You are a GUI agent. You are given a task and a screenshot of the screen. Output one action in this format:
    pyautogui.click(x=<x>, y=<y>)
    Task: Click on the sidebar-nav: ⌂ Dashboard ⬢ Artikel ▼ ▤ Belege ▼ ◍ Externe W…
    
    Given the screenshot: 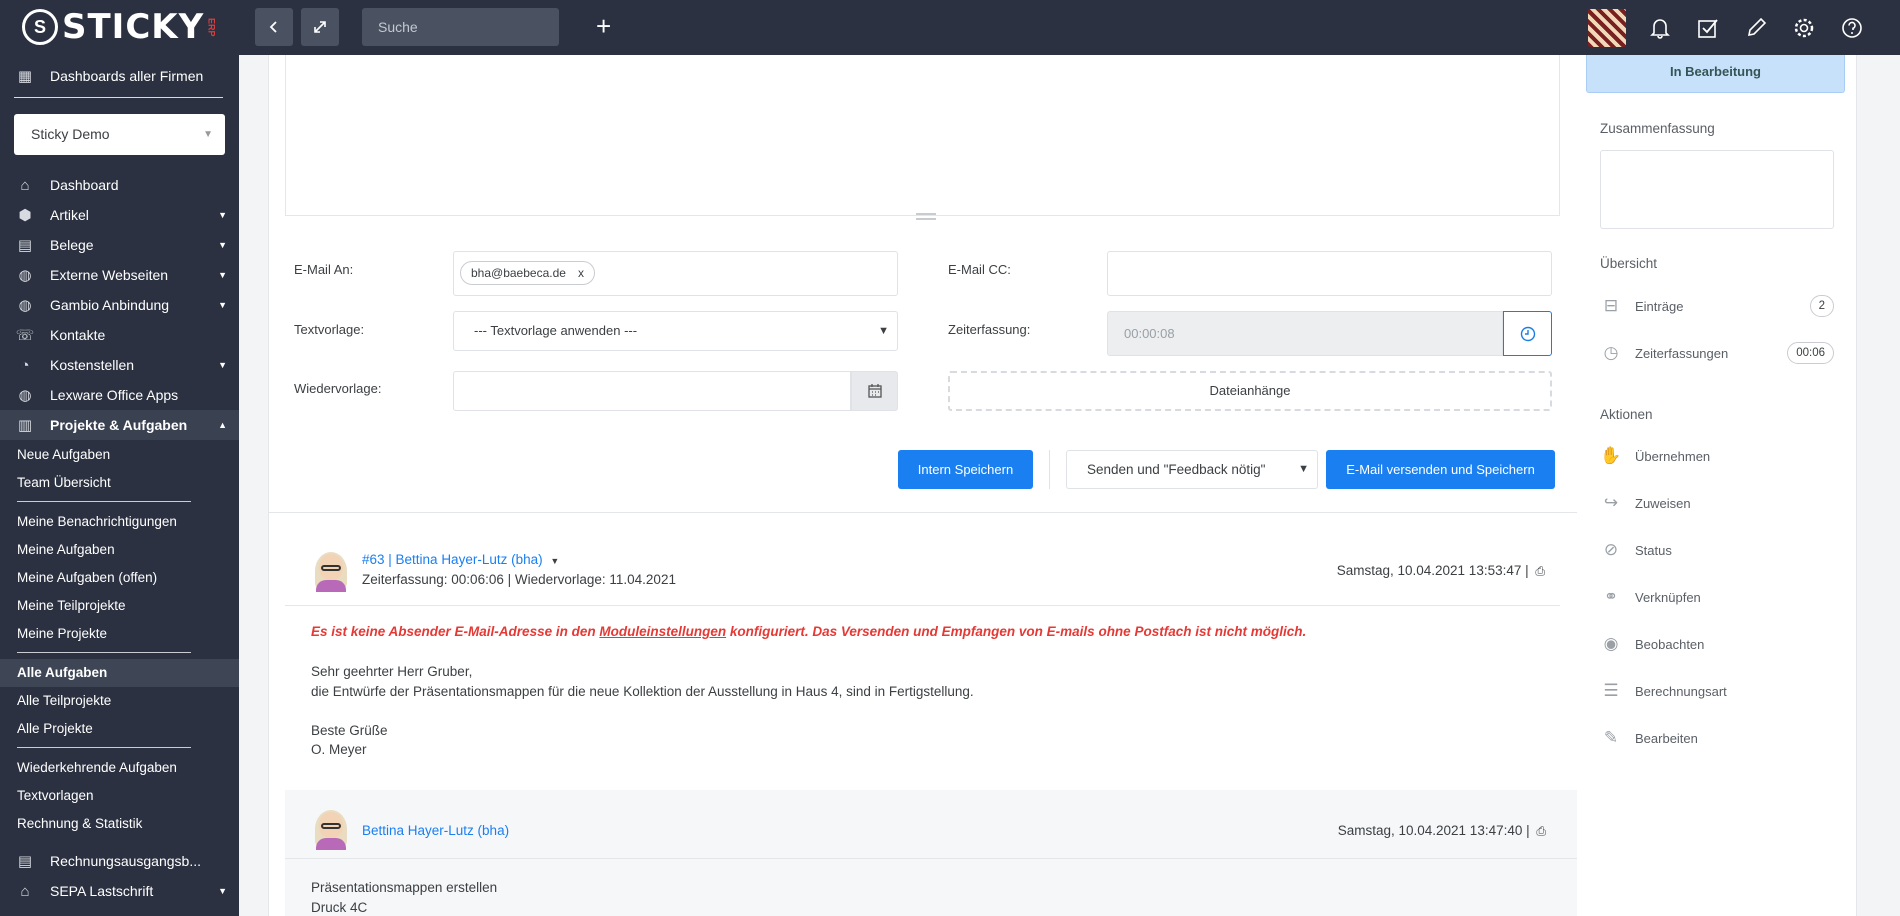 What is the action you would take?
    pyautogui.click(x=119, y=305)
    